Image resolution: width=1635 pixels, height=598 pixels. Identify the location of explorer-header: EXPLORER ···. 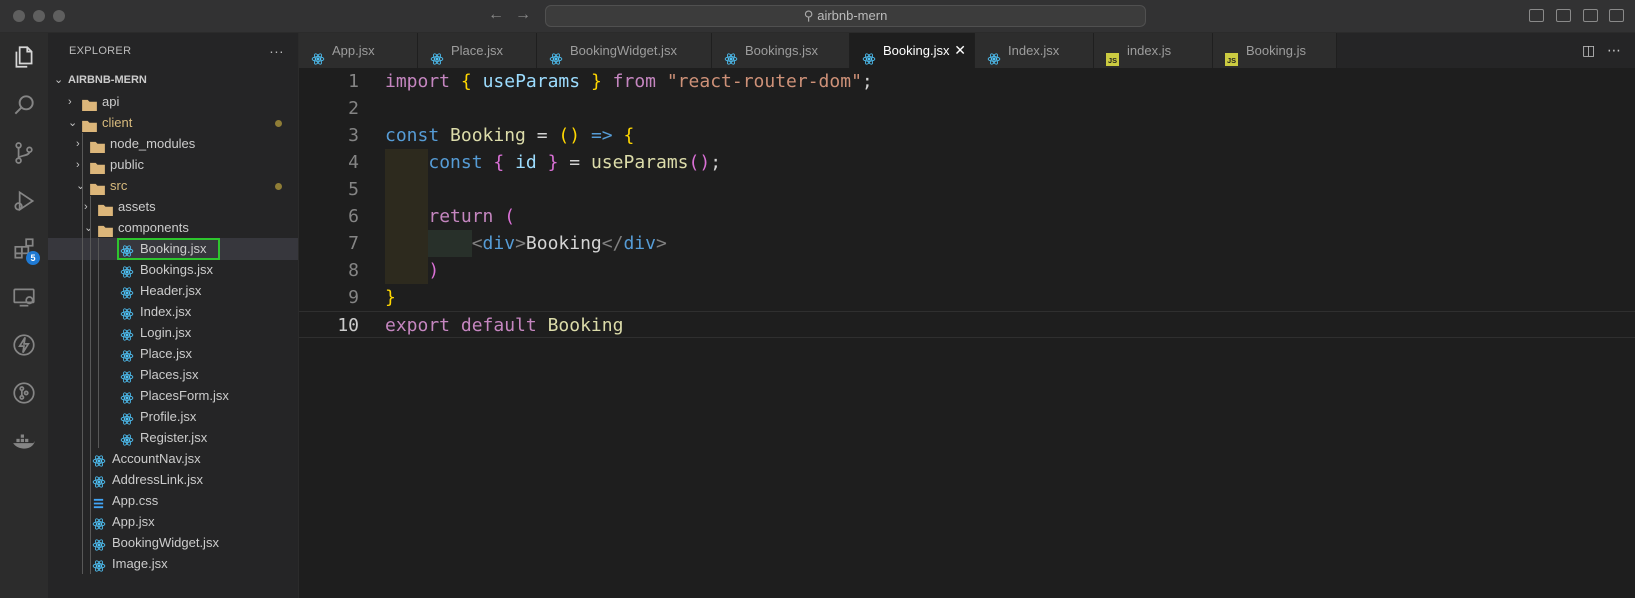
(173, 51).